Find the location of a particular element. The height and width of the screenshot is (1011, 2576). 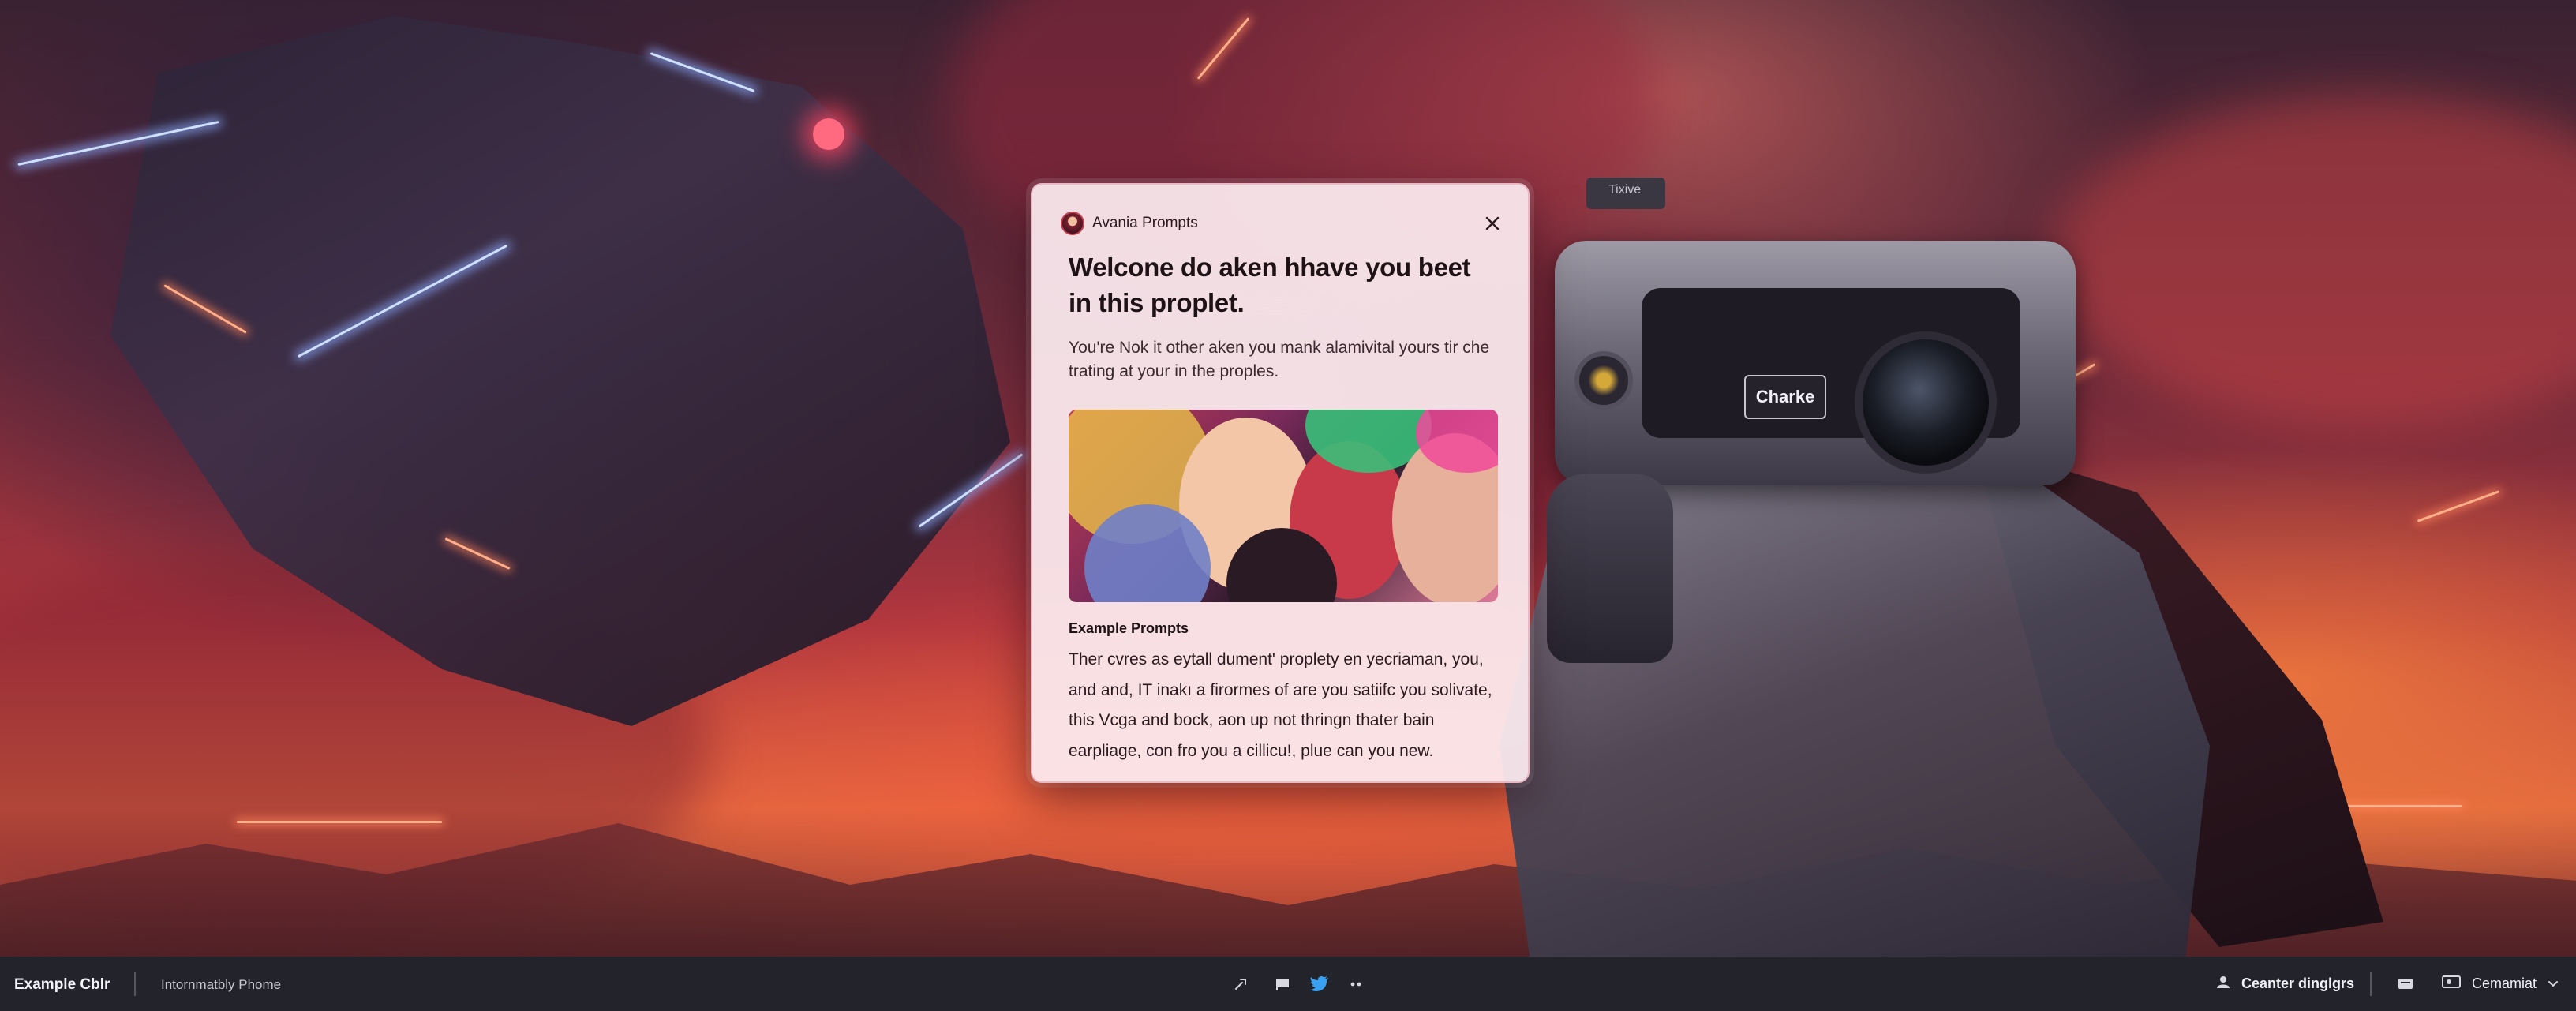

message-icon is located at coordinates (2405, 984).